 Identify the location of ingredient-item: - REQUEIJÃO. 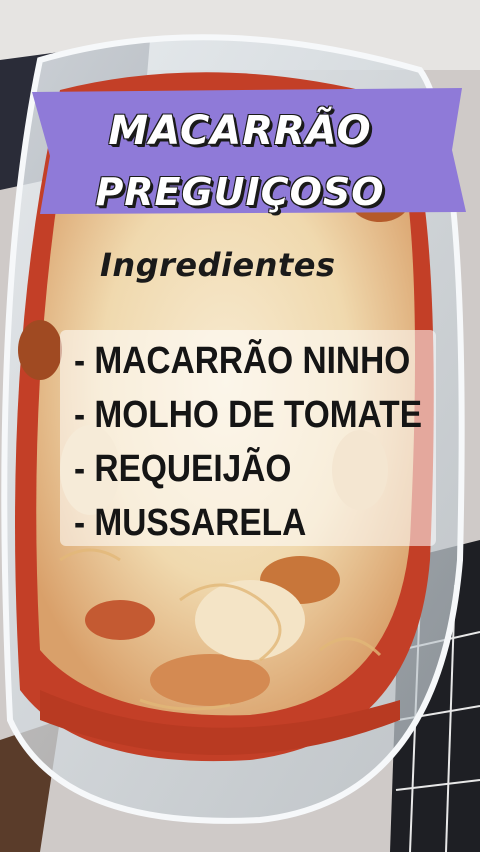
(183, 469).